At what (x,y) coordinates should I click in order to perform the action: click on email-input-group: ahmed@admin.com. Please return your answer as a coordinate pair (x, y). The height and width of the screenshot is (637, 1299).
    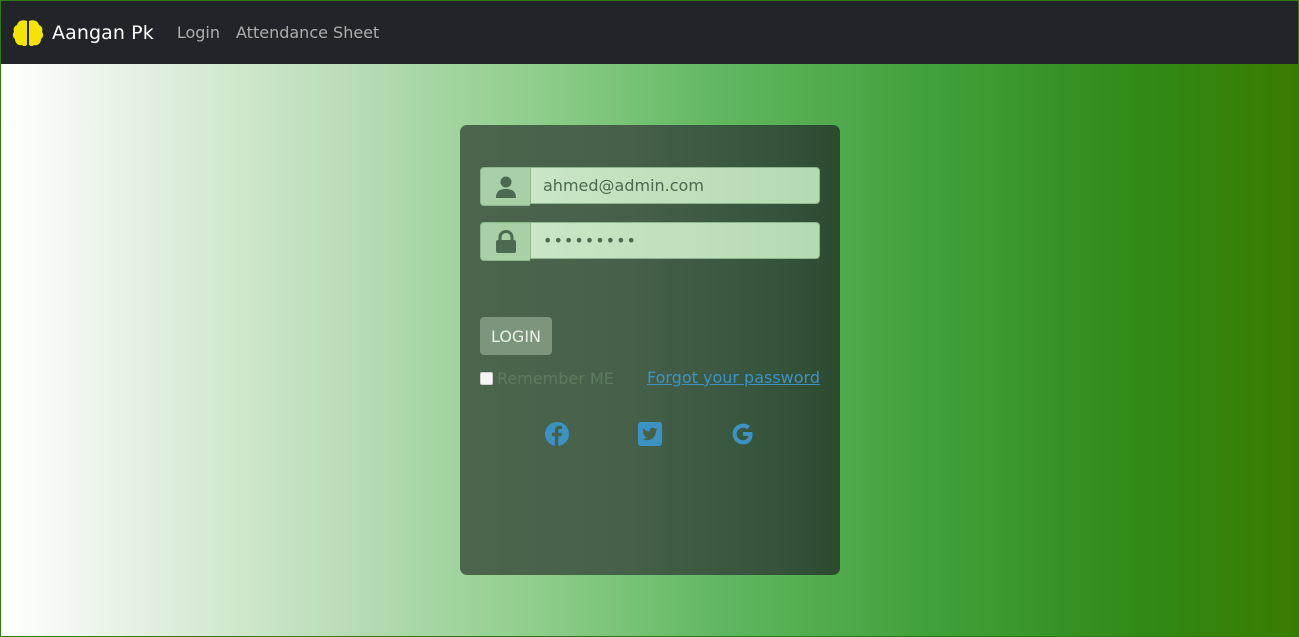
    Looking at the image, I should click on (650, 186).